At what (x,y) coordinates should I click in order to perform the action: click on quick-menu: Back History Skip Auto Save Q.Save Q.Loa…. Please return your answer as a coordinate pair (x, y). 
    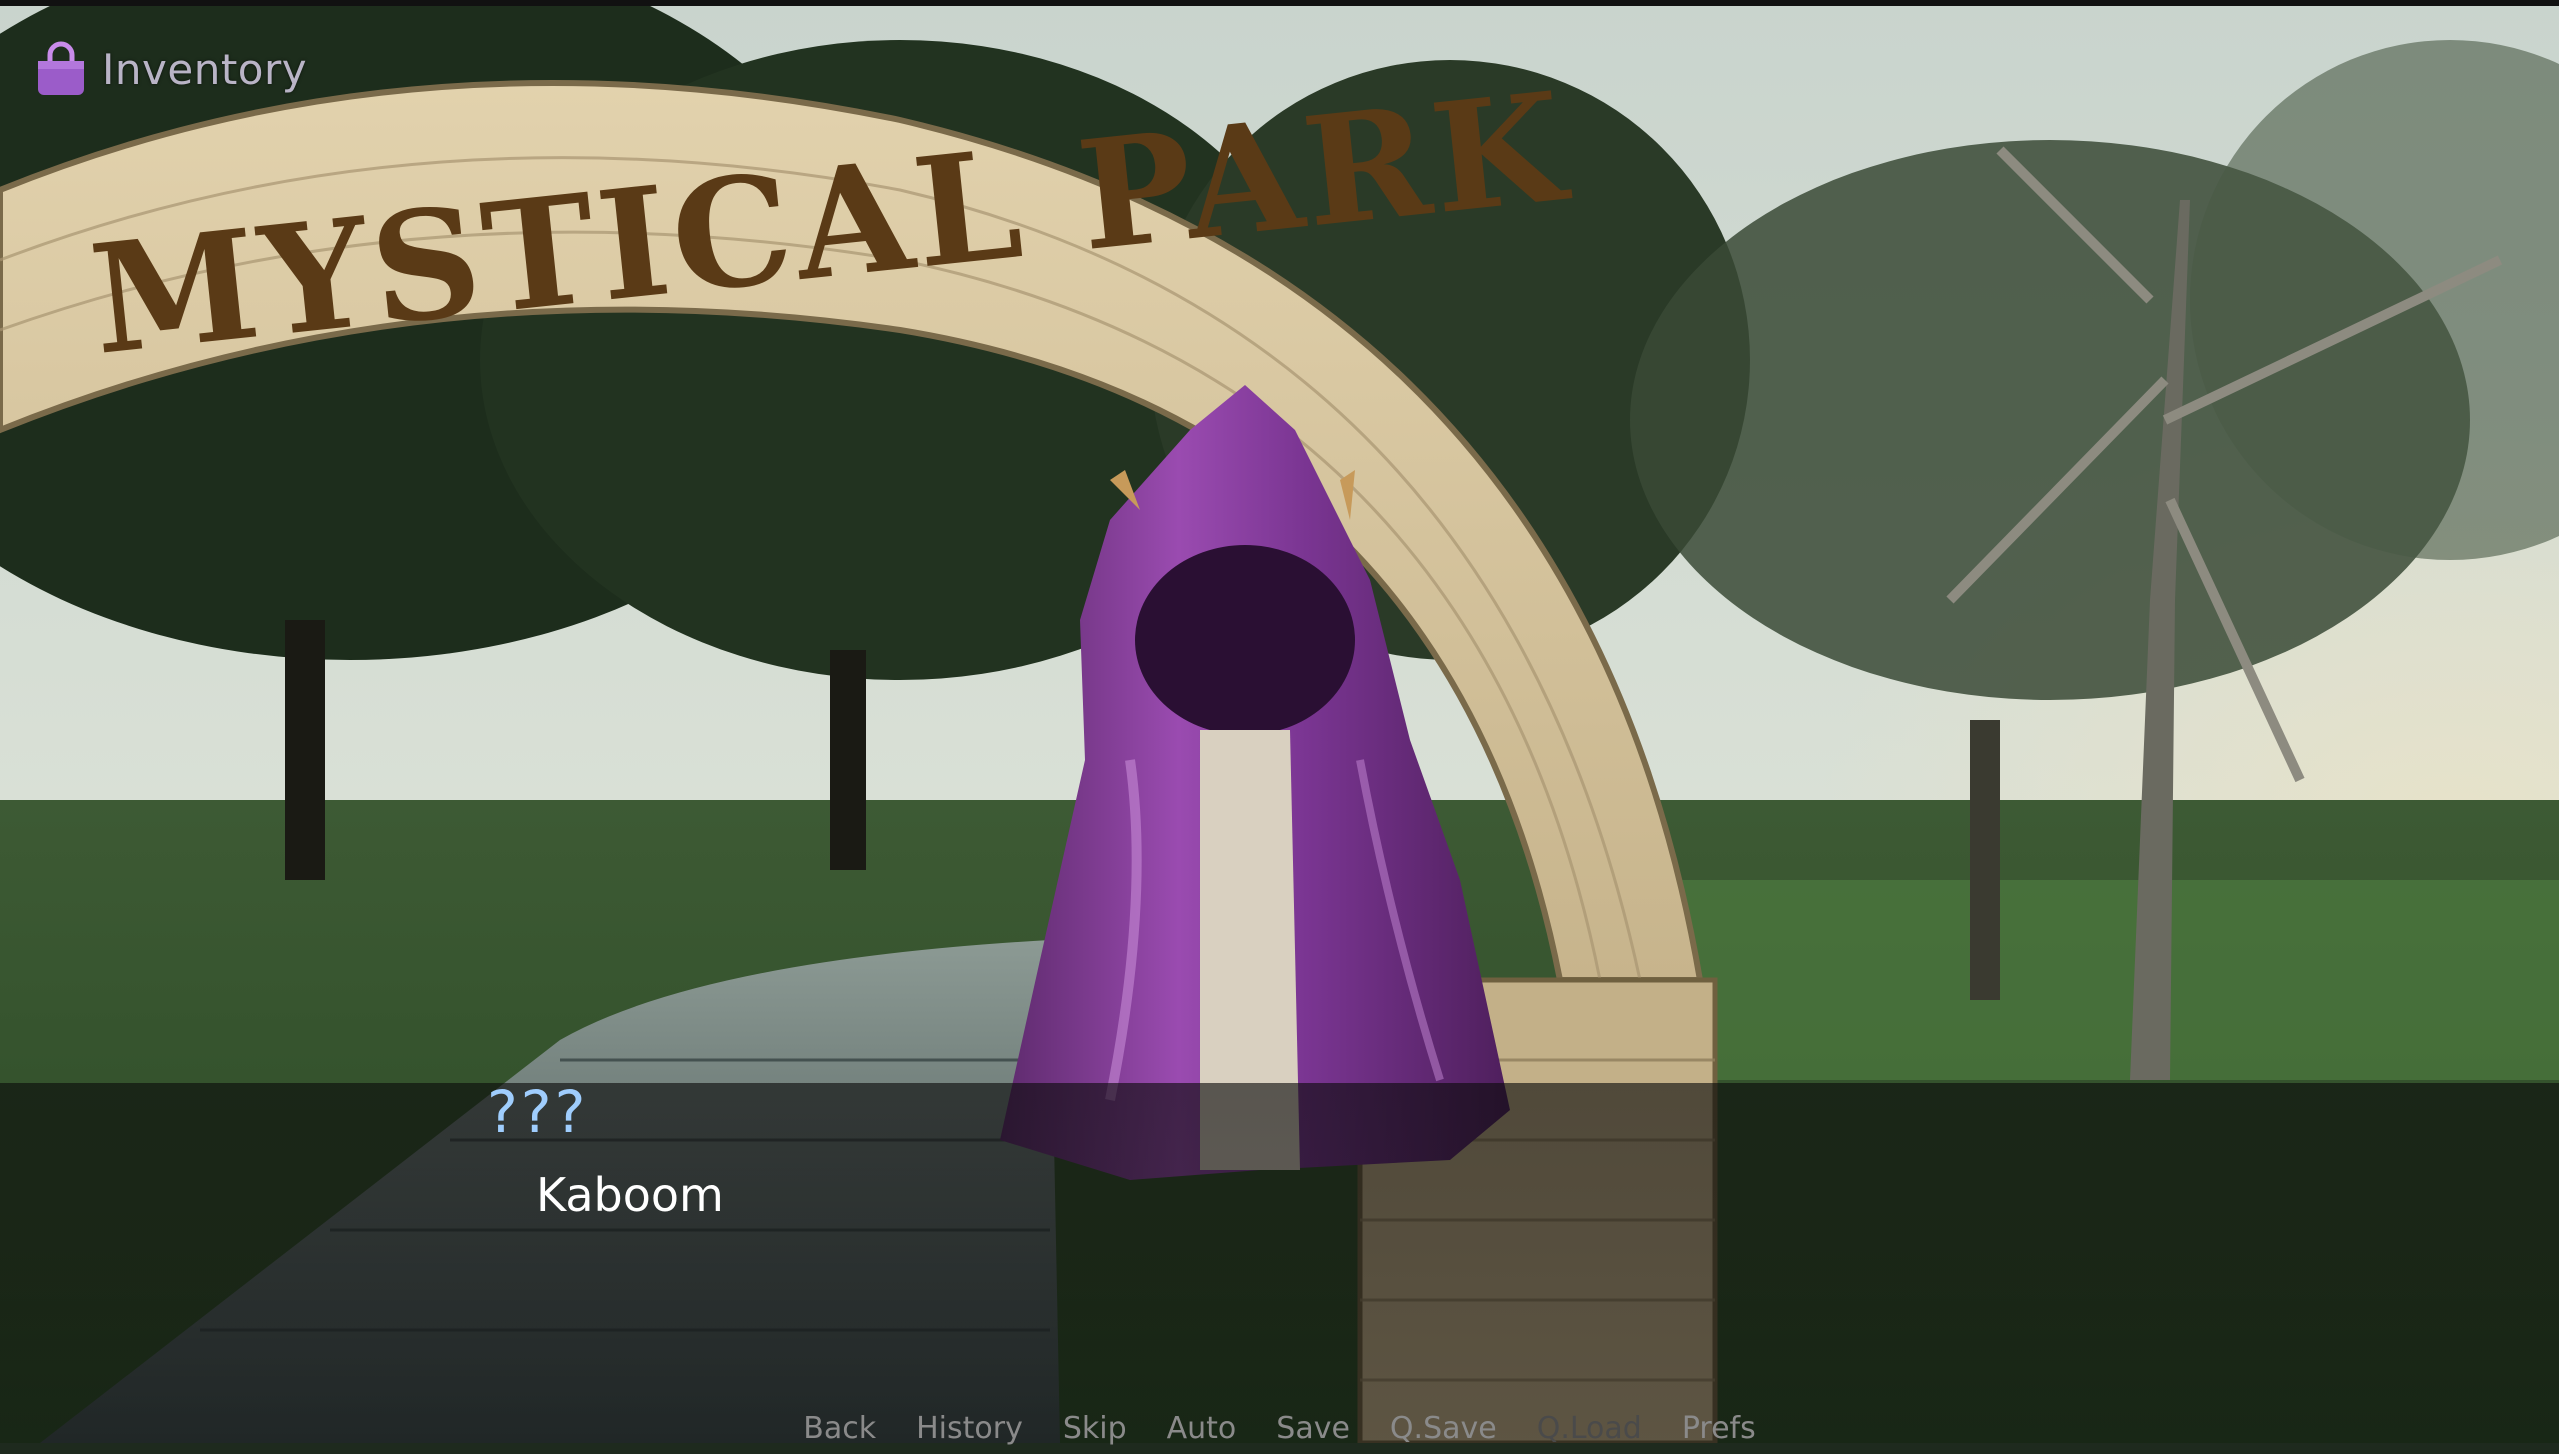
    Looking at the image, I should click on (1279, 1425).